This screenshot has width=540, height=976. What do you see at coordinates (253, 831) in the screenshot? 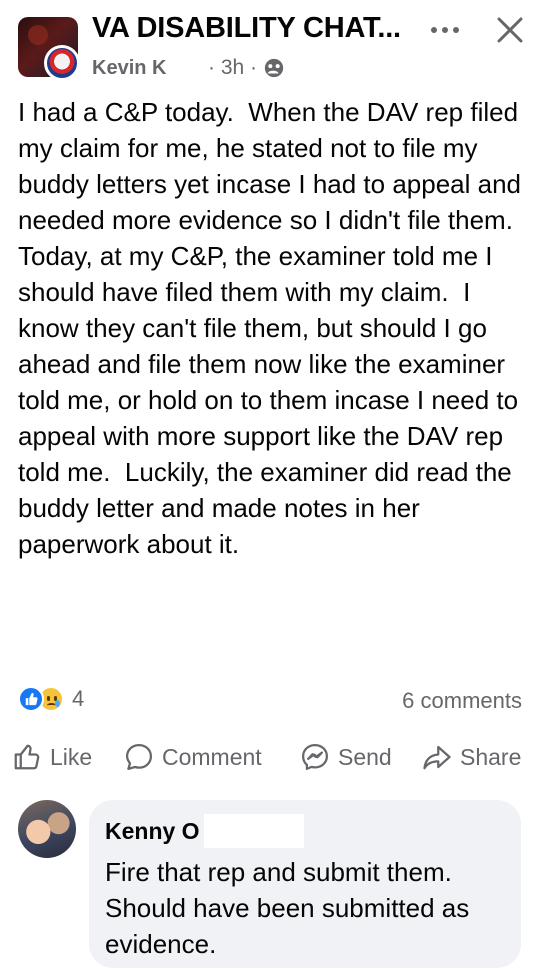
I see `redacted-name` at bounding box center [253, 831].